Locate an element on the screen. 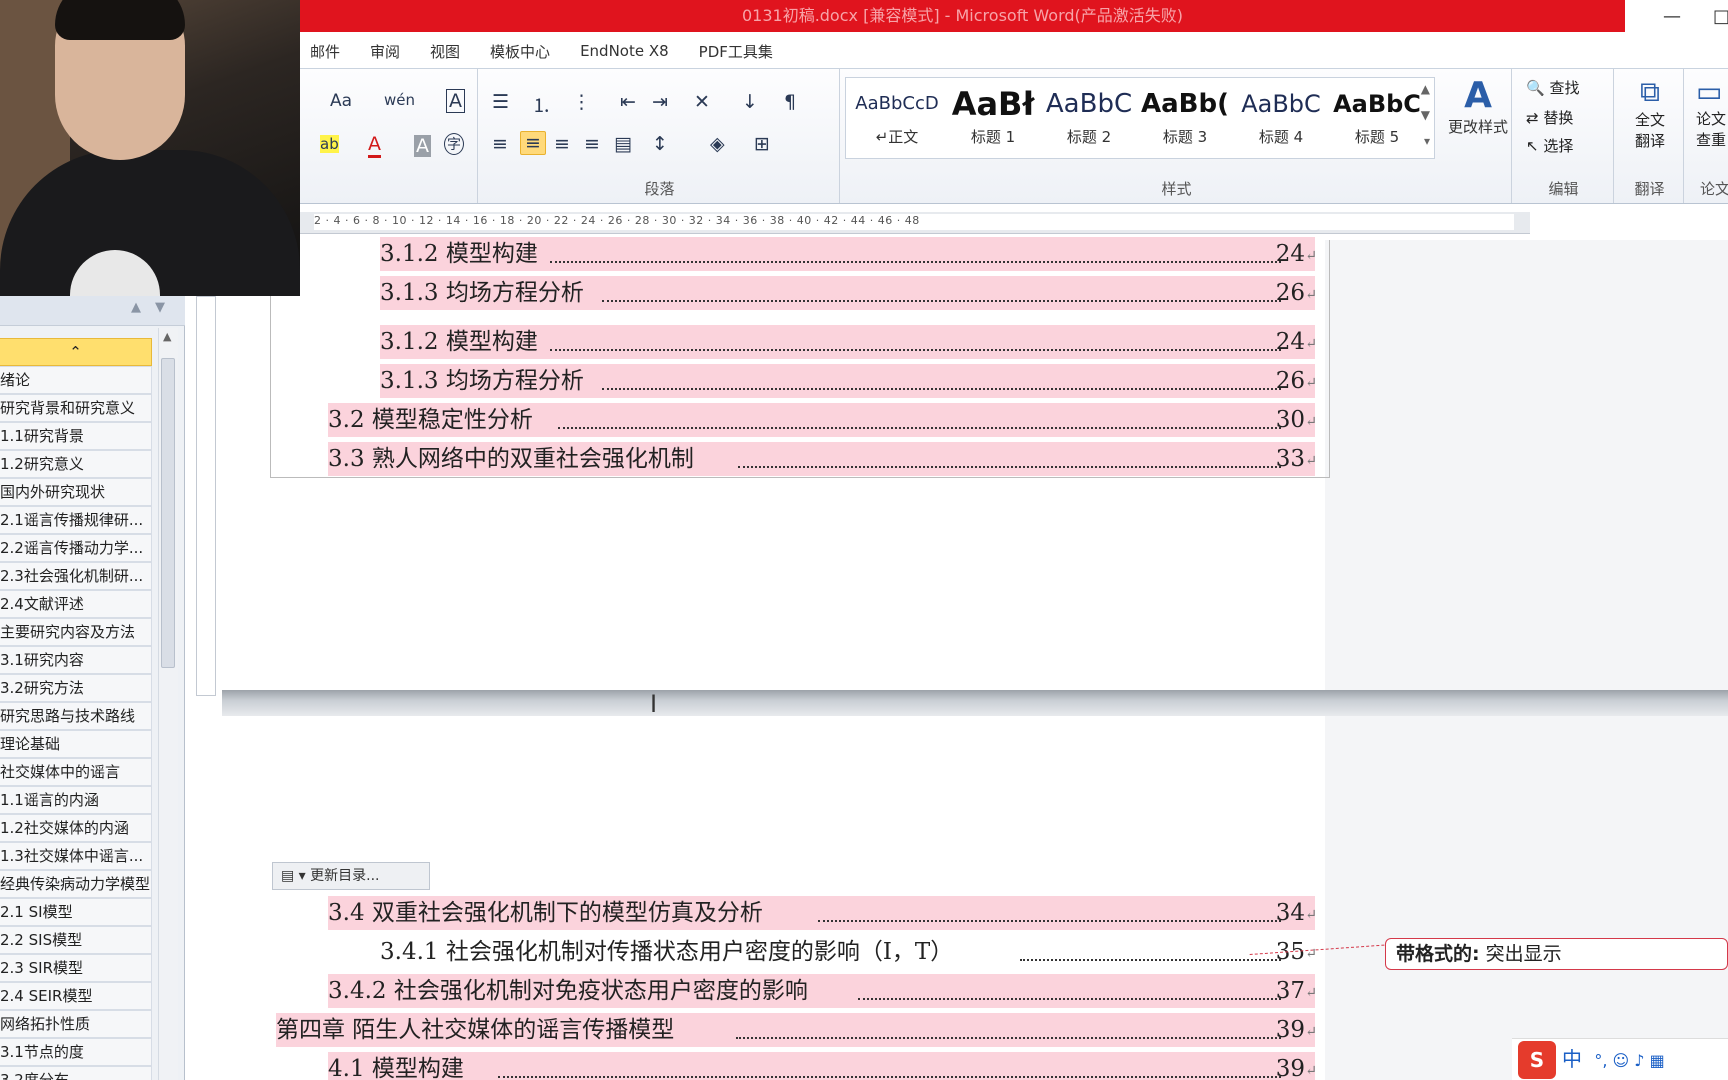 Image resolution: width=1728 pixels, height=1080 pixels. nav-heading-item: 研究背景和研究意义 is located at coordinates (76, 408).